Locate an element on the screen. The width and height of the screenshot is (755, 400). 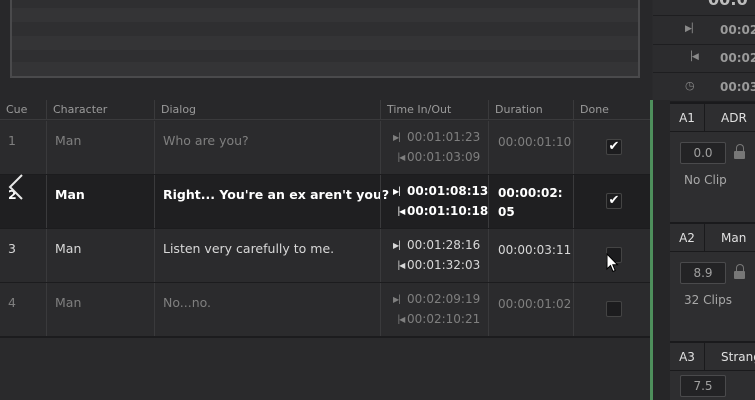
column-header-duration: Duration is located at coordinates (530, 110).